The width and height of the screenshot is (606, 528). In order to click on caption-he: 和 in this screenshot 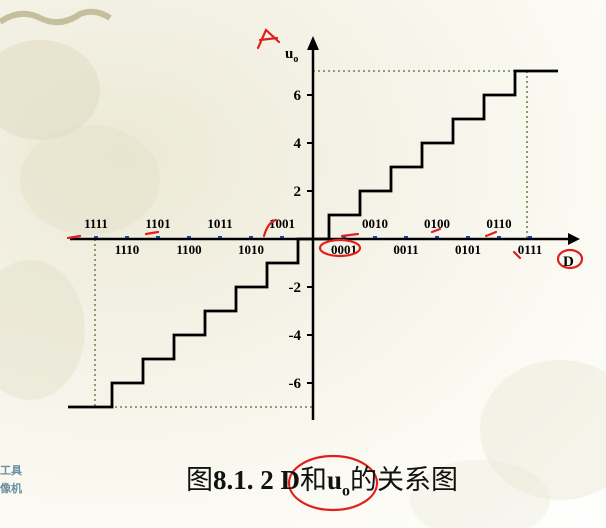, I will do `click(313, 480)`.